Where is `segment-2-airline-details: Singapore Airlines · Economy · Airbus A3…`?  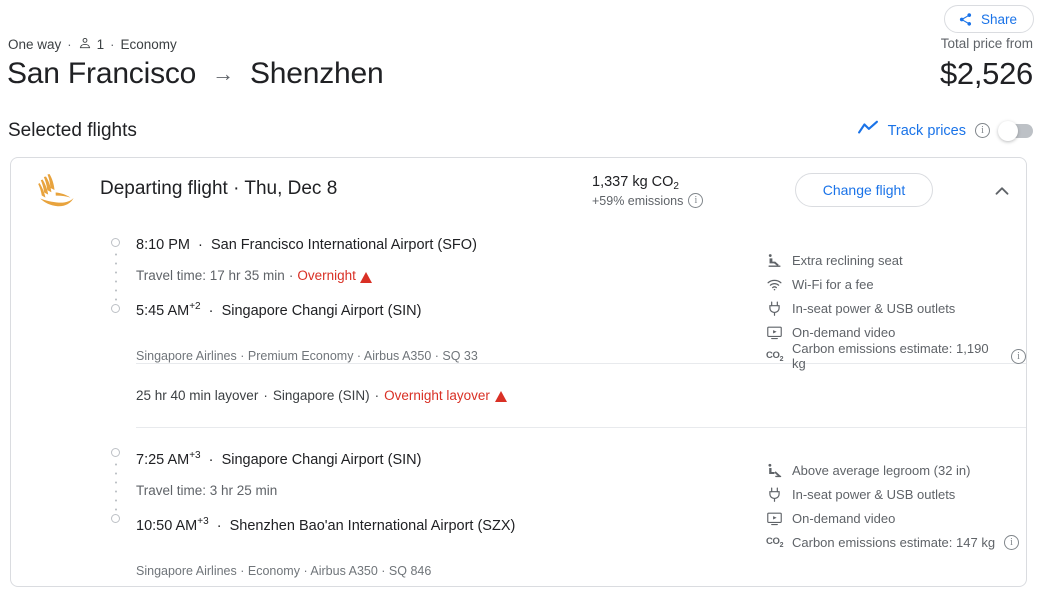
segment-2-airline-details: Singapore Airlines · Economy · Airbus A3… is located at coordinates (284, 570).